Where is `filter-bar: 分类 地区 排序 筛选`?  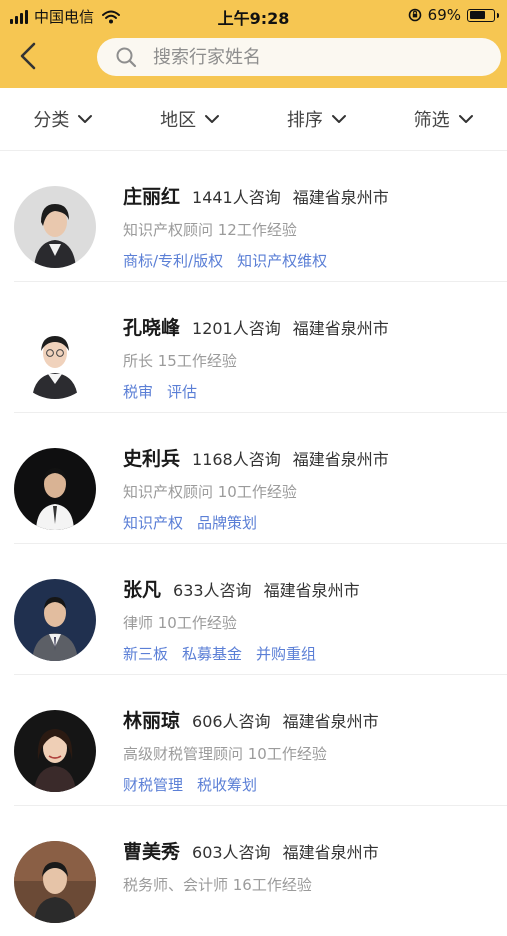
filter-bar: 分类 地区 排序 筛选 is located at coordinates (253, 119).